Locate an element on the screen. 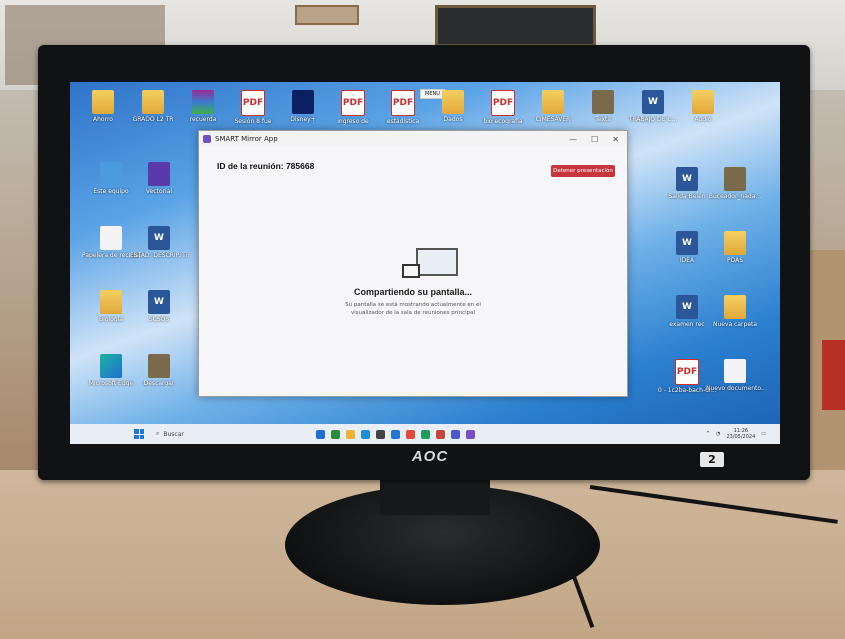 This screenshot has height=639, width=845. taskbar-apps is located at coordinates (395, 434).